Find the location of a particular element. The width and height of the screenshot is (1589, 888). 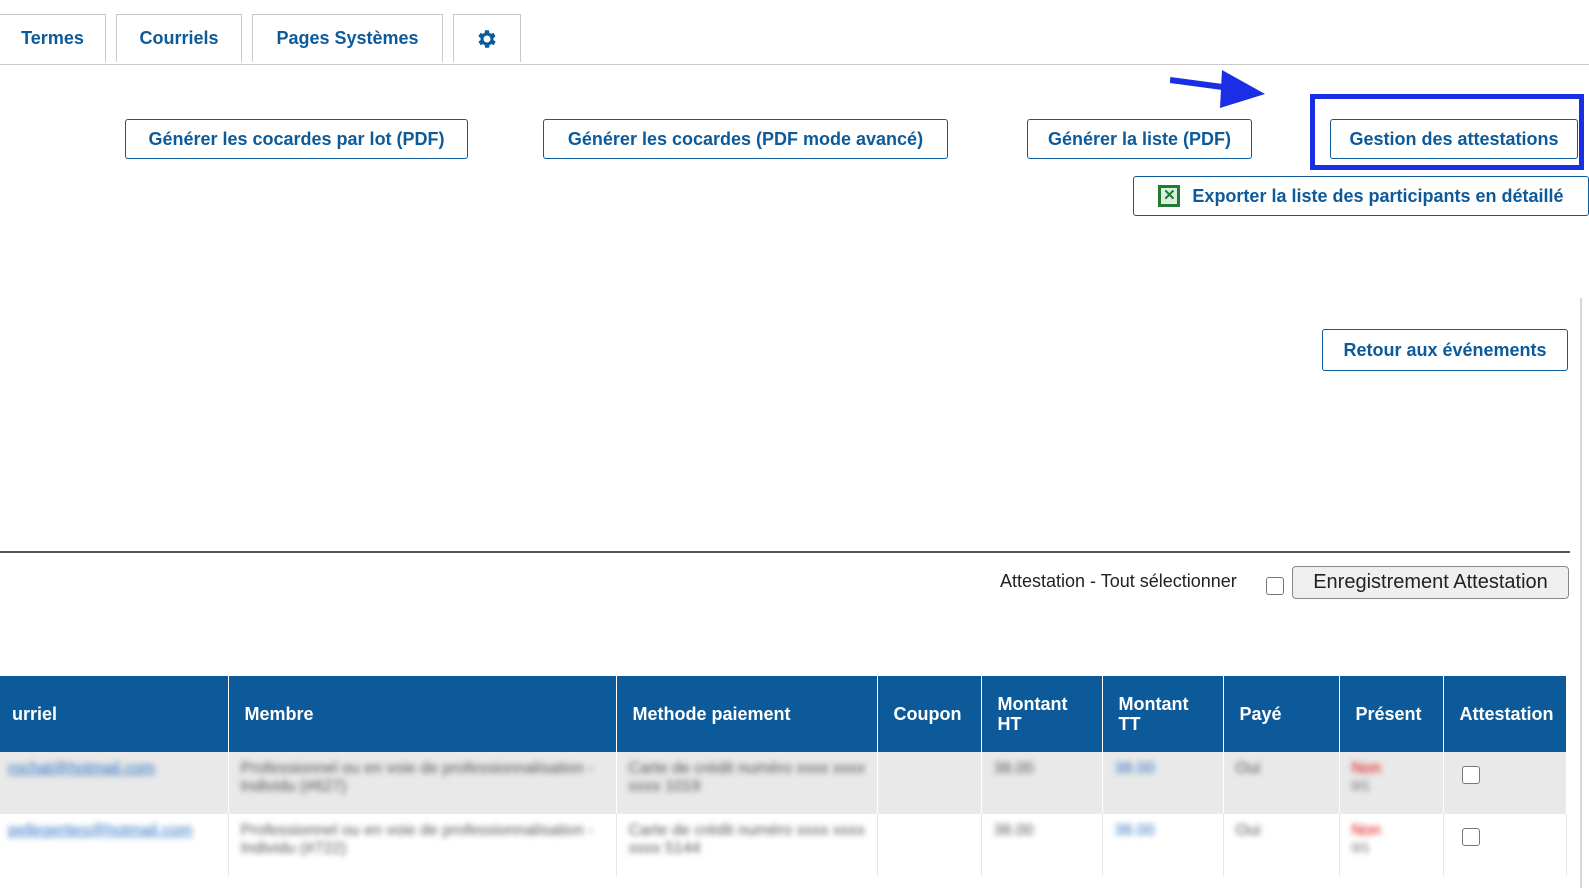

tab-label: Pages Systèmes is located at coordinates (347, 38).